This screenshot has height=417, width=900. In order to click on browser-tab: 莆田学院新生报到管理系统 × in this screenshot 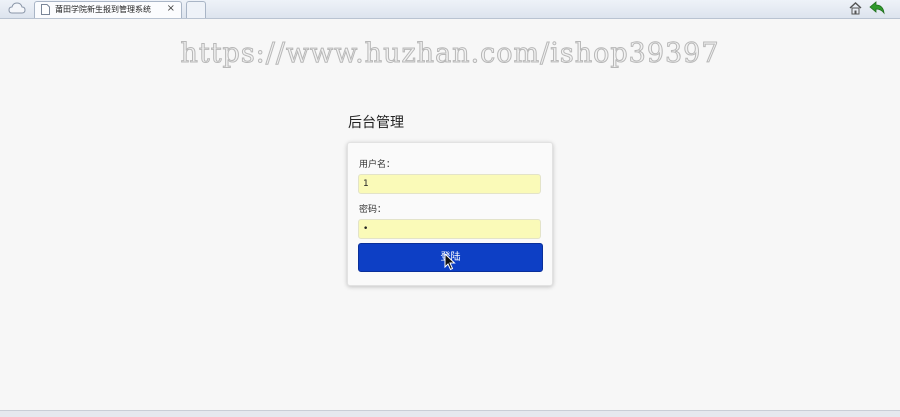, I will do `click(108, 9)`.